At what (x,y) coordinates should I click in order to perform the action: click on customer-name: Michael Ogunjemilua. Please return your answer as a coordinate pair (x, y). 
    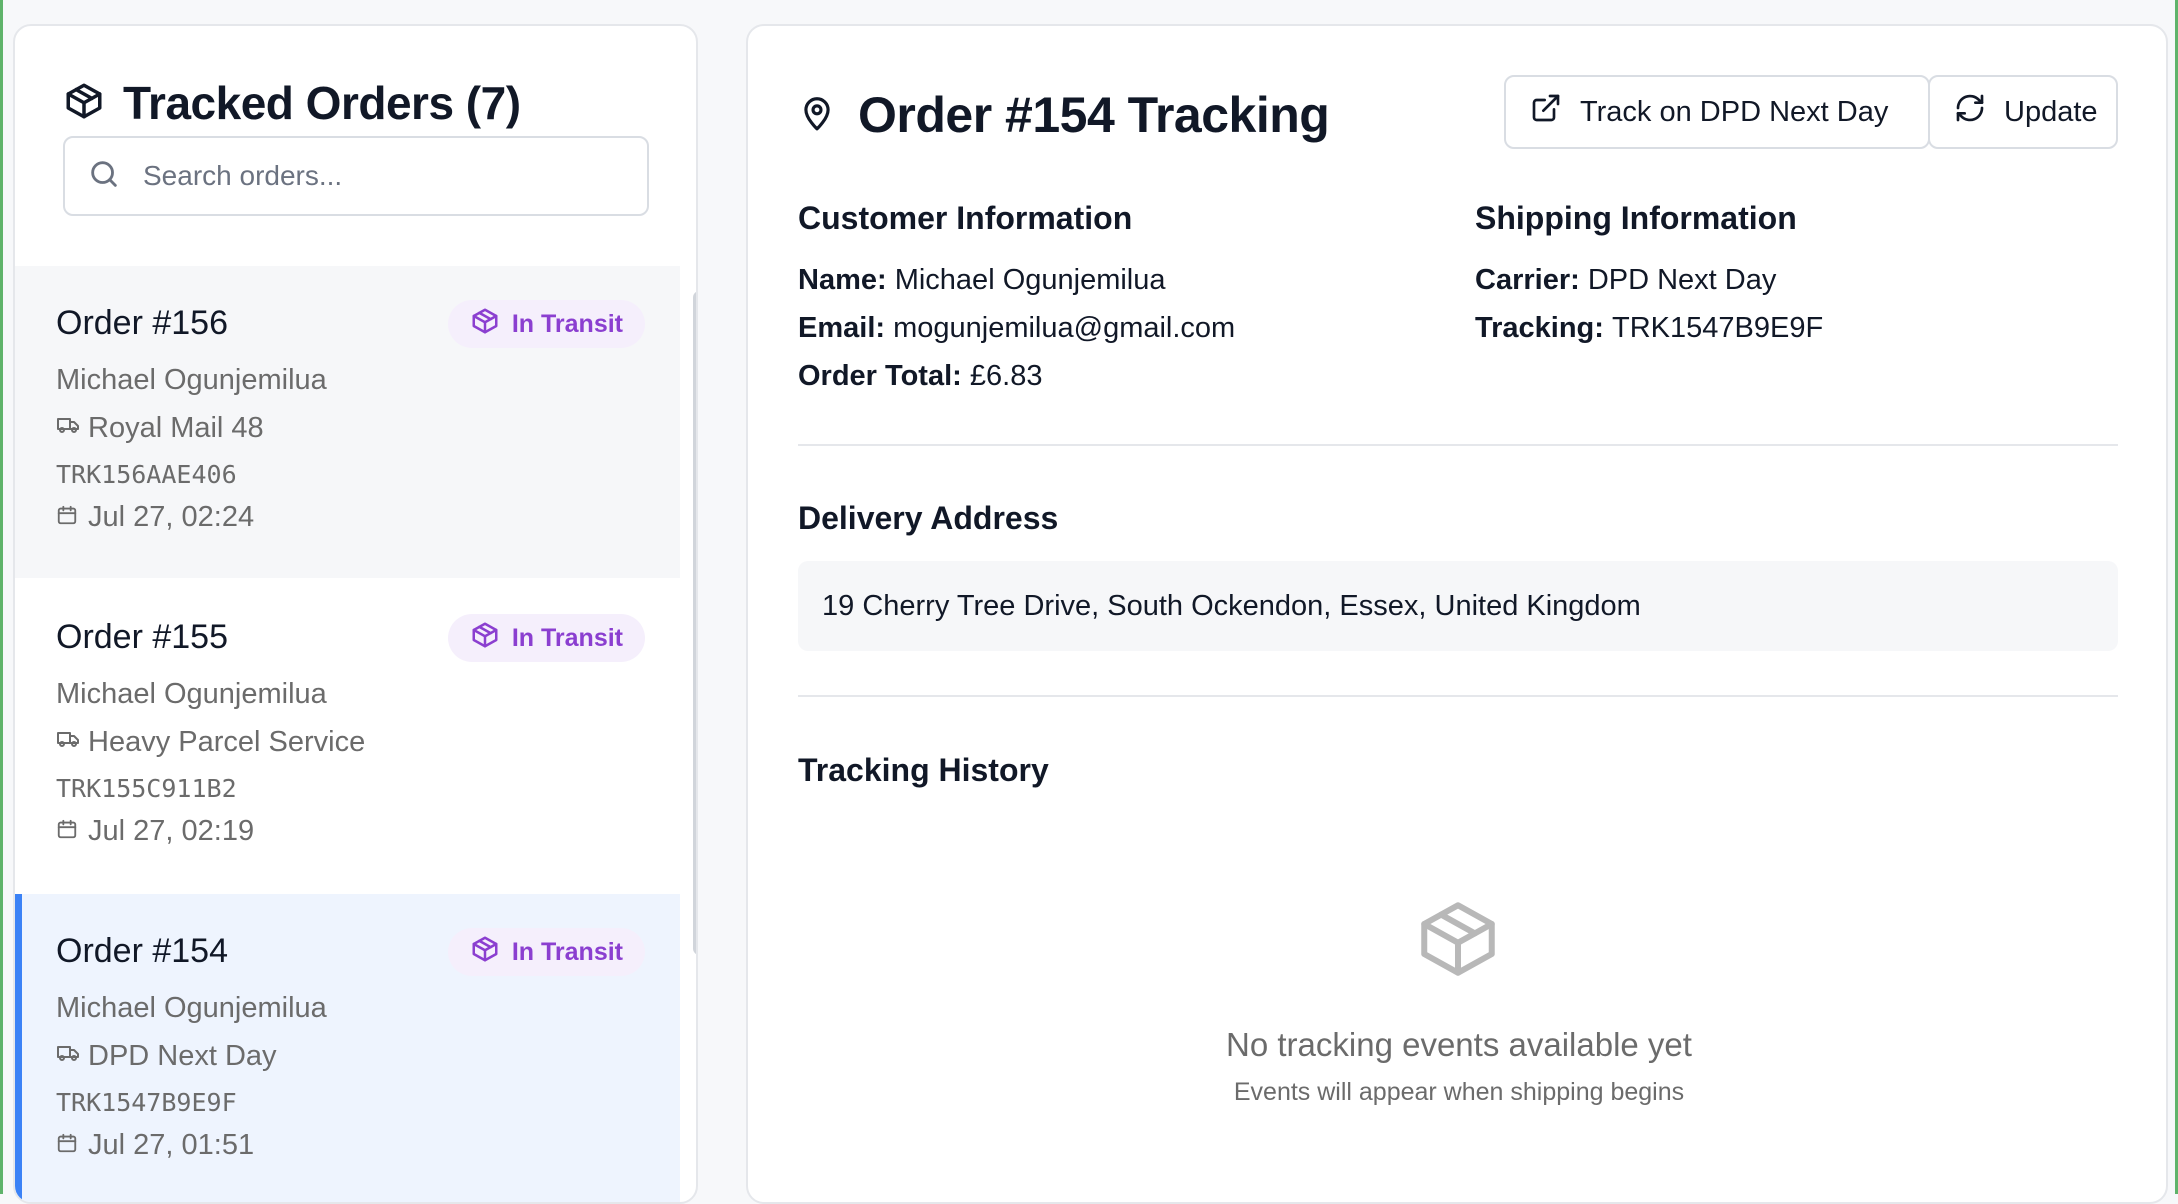
    Looking at the image, I should click on (1030, 280).